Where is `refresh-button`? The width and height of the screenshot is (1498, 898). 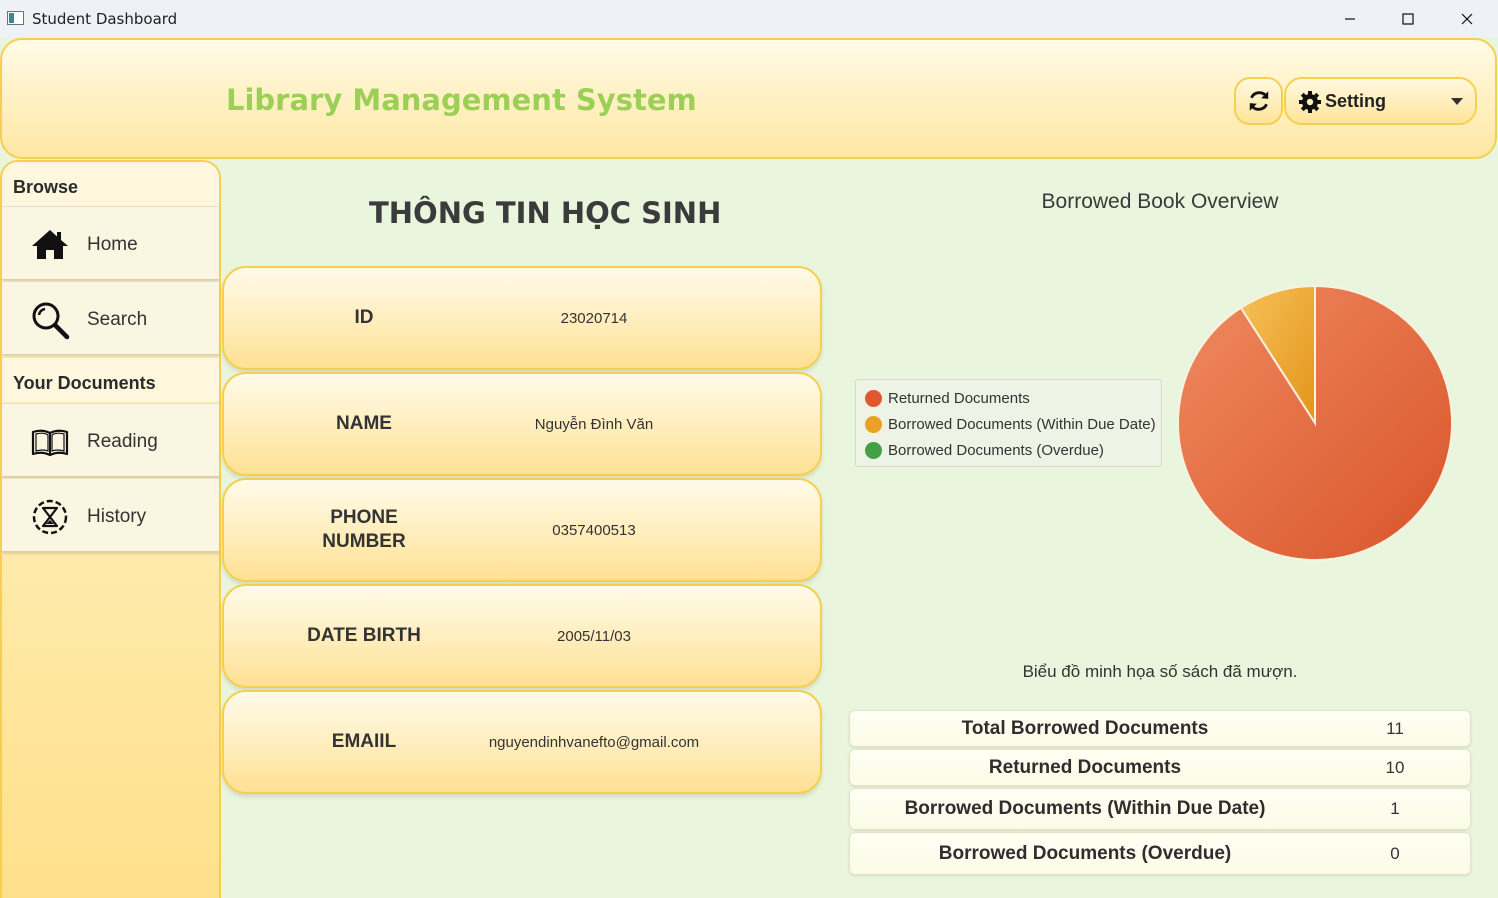 refresh-button is located at coordinates (1258, 101).